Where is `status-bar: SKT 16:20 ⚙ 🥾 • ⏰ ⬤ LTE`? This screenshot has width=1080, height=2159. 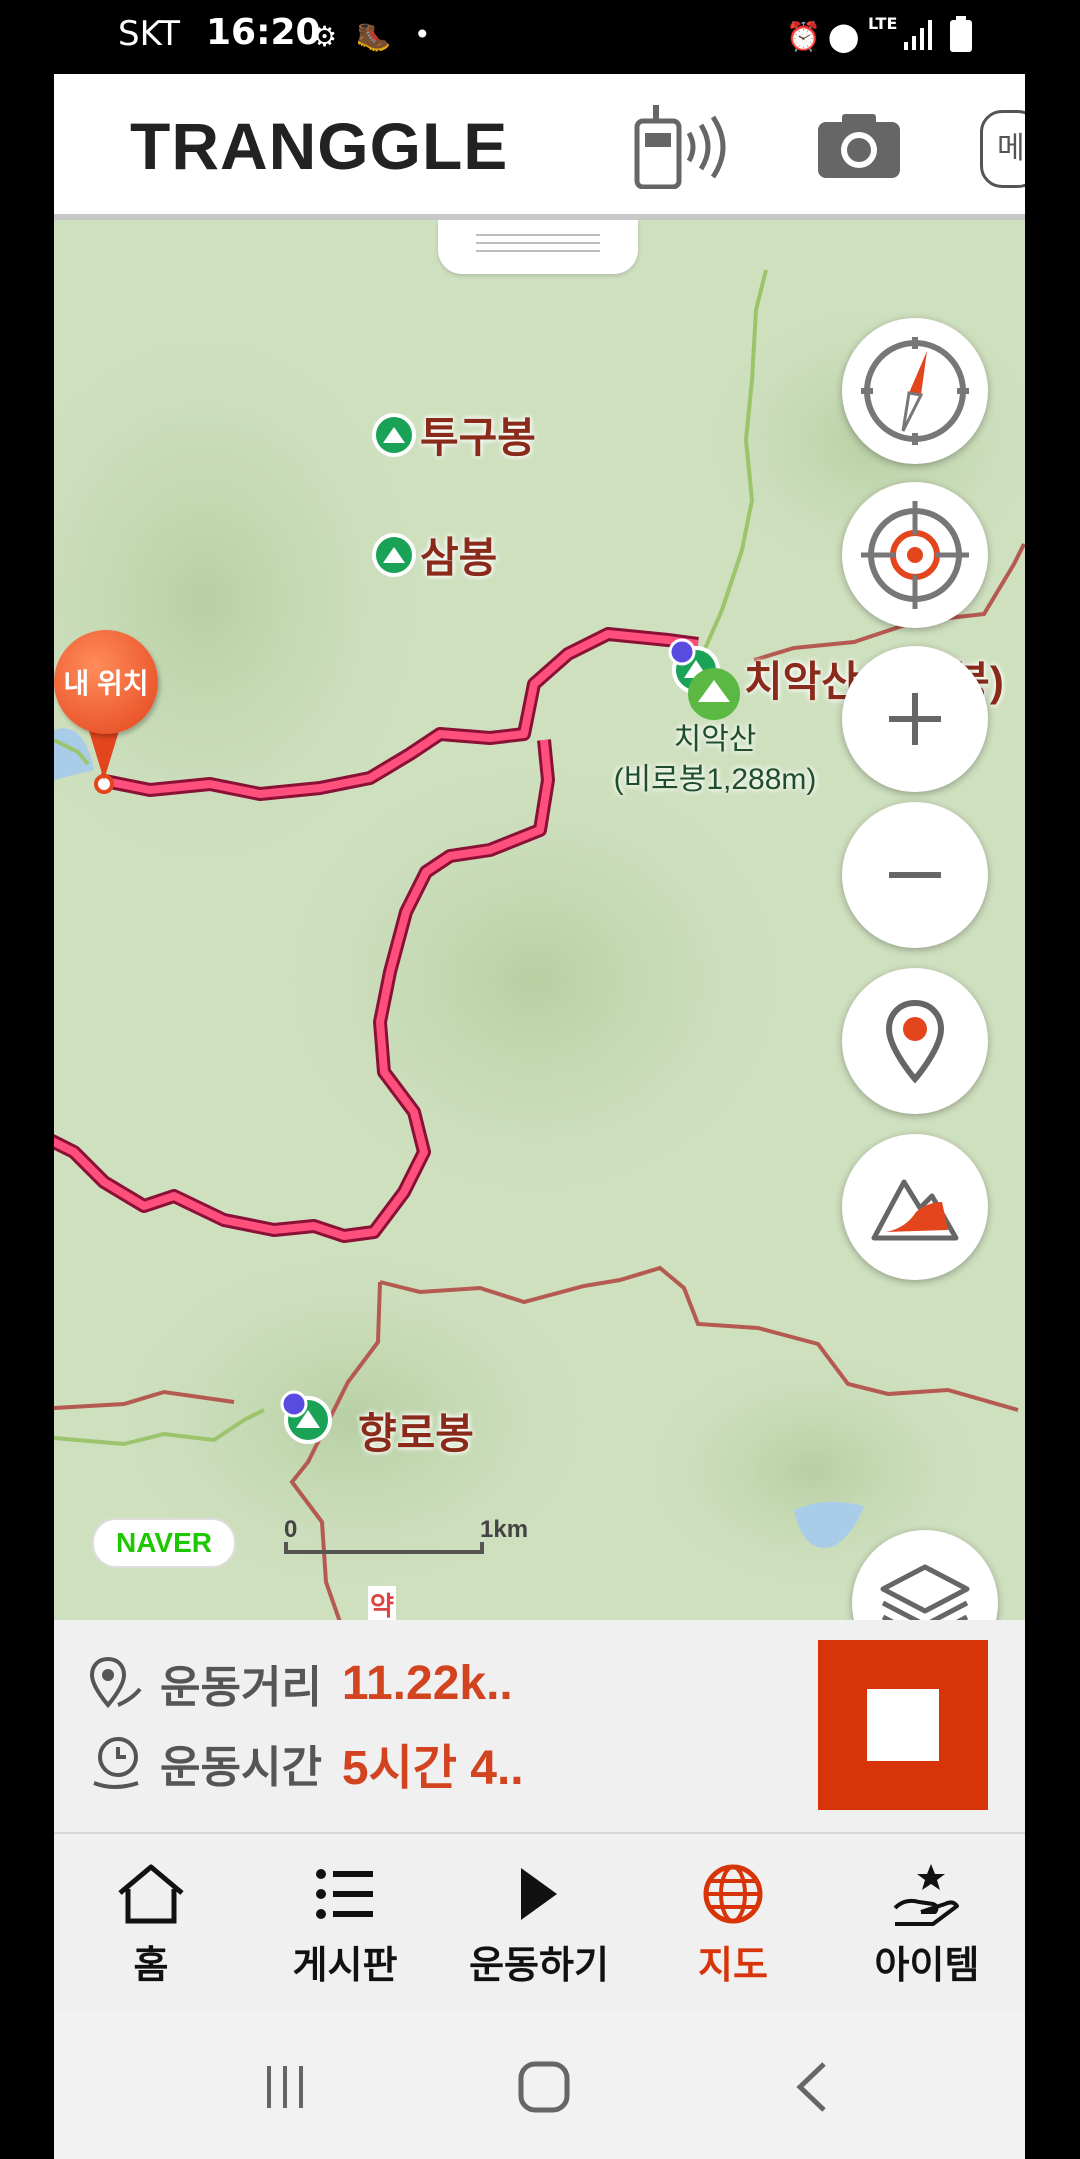 status-bar: SKT 16:20 ⚙ 🥾 • ⏰ ⬤ LTE is located at coordinates (540, 37).